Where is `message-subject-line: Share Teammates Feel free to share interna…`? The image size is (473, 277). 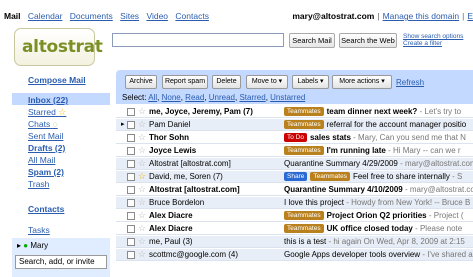
message-subject-line: Share Teammates Feel free to share interna… is located at coordinates (378, 177).